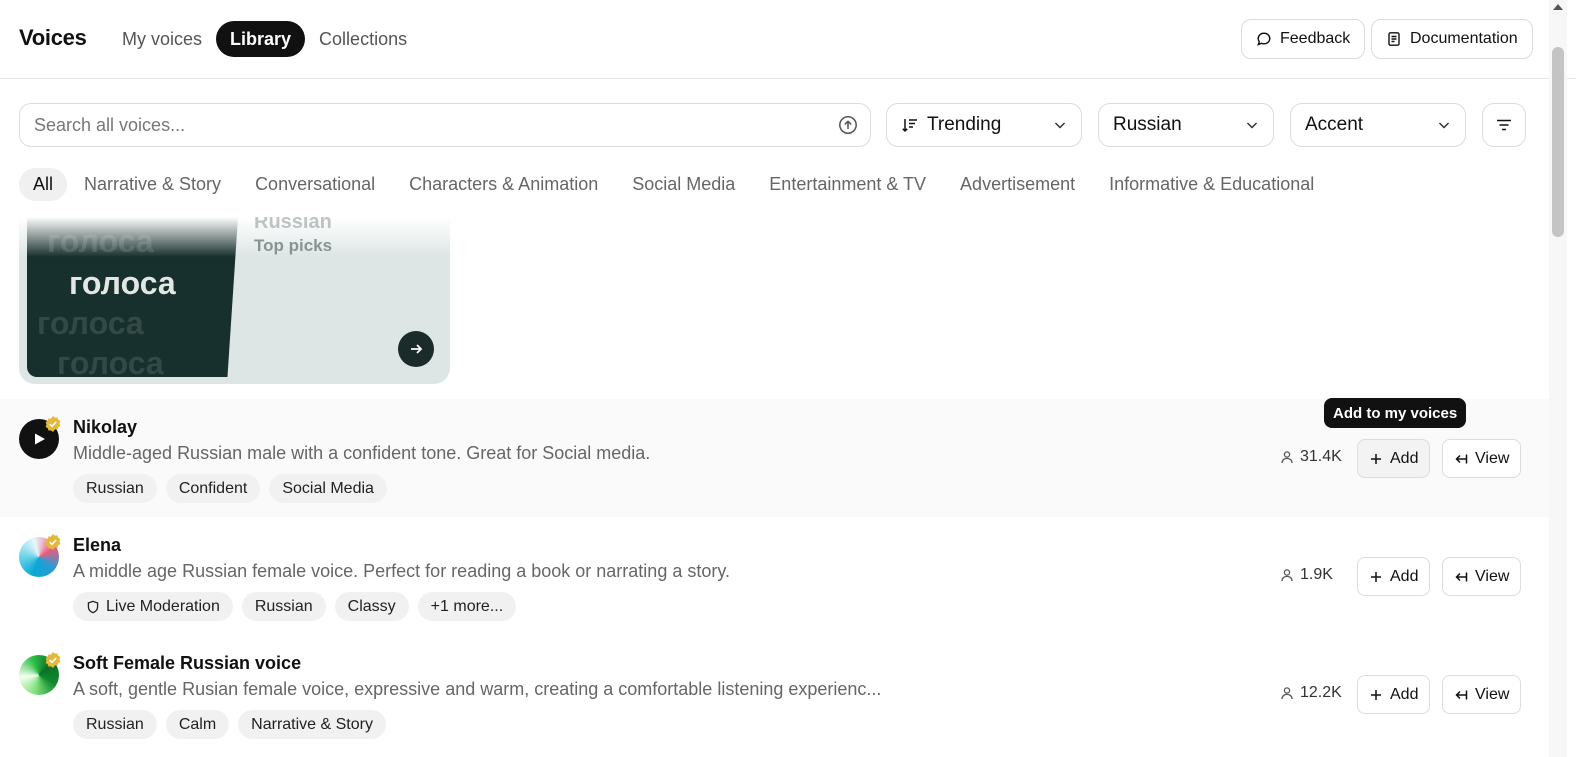 Image resolution: width=1594 pixels, height=757 pixels. What do you see at coordinates (503, 184) in the screenshot?
I see `category-characters: Characters & Animation` at bounding box center [503, 184].